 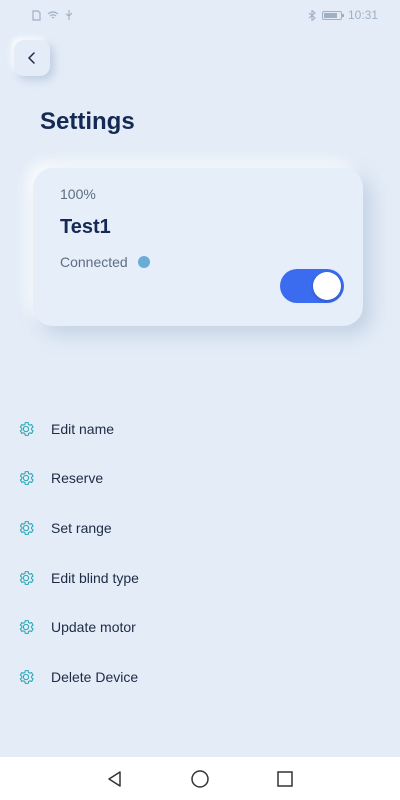 What do you see at coordinates (327, 286) in the screenshot?
I see `toggle-knob` at bounding box center [327, 286].